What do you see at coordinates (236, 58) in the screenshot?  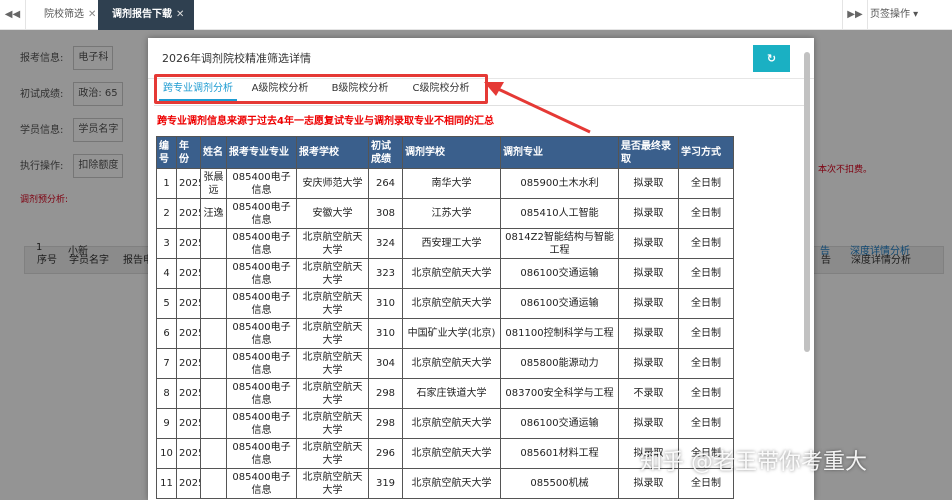 I see `modal-title: 2026年调剂院校精准筛选详情` at bounding box center [236, 58].